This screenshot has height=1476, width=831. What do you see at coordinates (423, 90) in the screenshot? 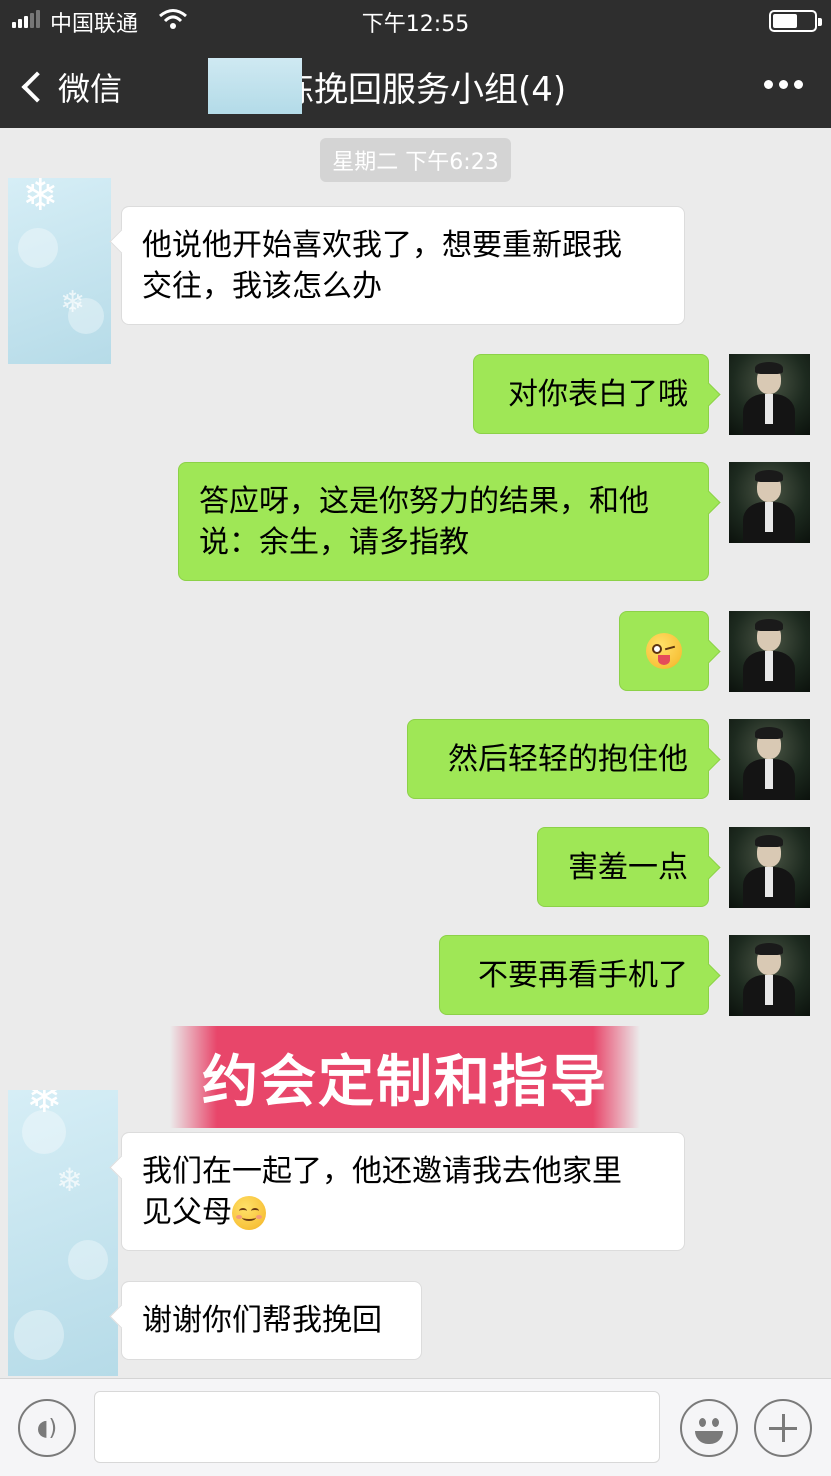
I see `chat-title: 练挽回服务小组(4)` at bounding box center [423, 90].